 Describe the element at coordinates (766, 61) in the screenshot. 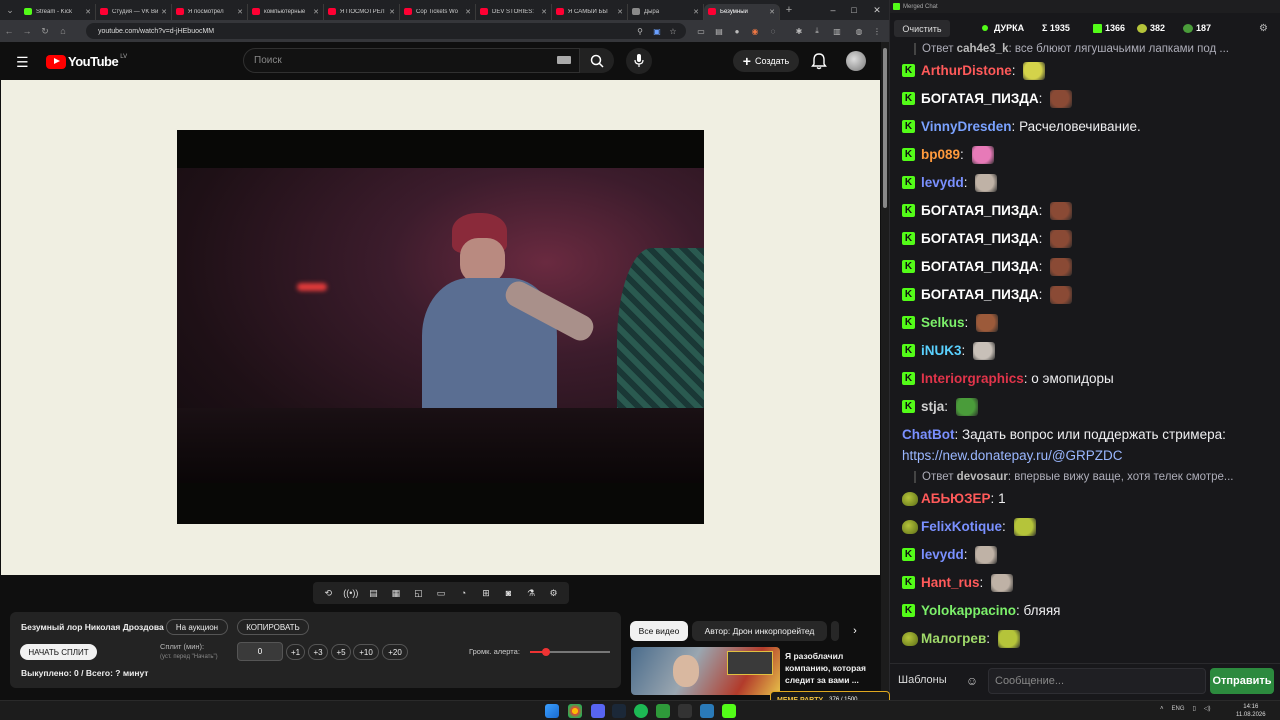

I see `create-button: + Создать` at that location.